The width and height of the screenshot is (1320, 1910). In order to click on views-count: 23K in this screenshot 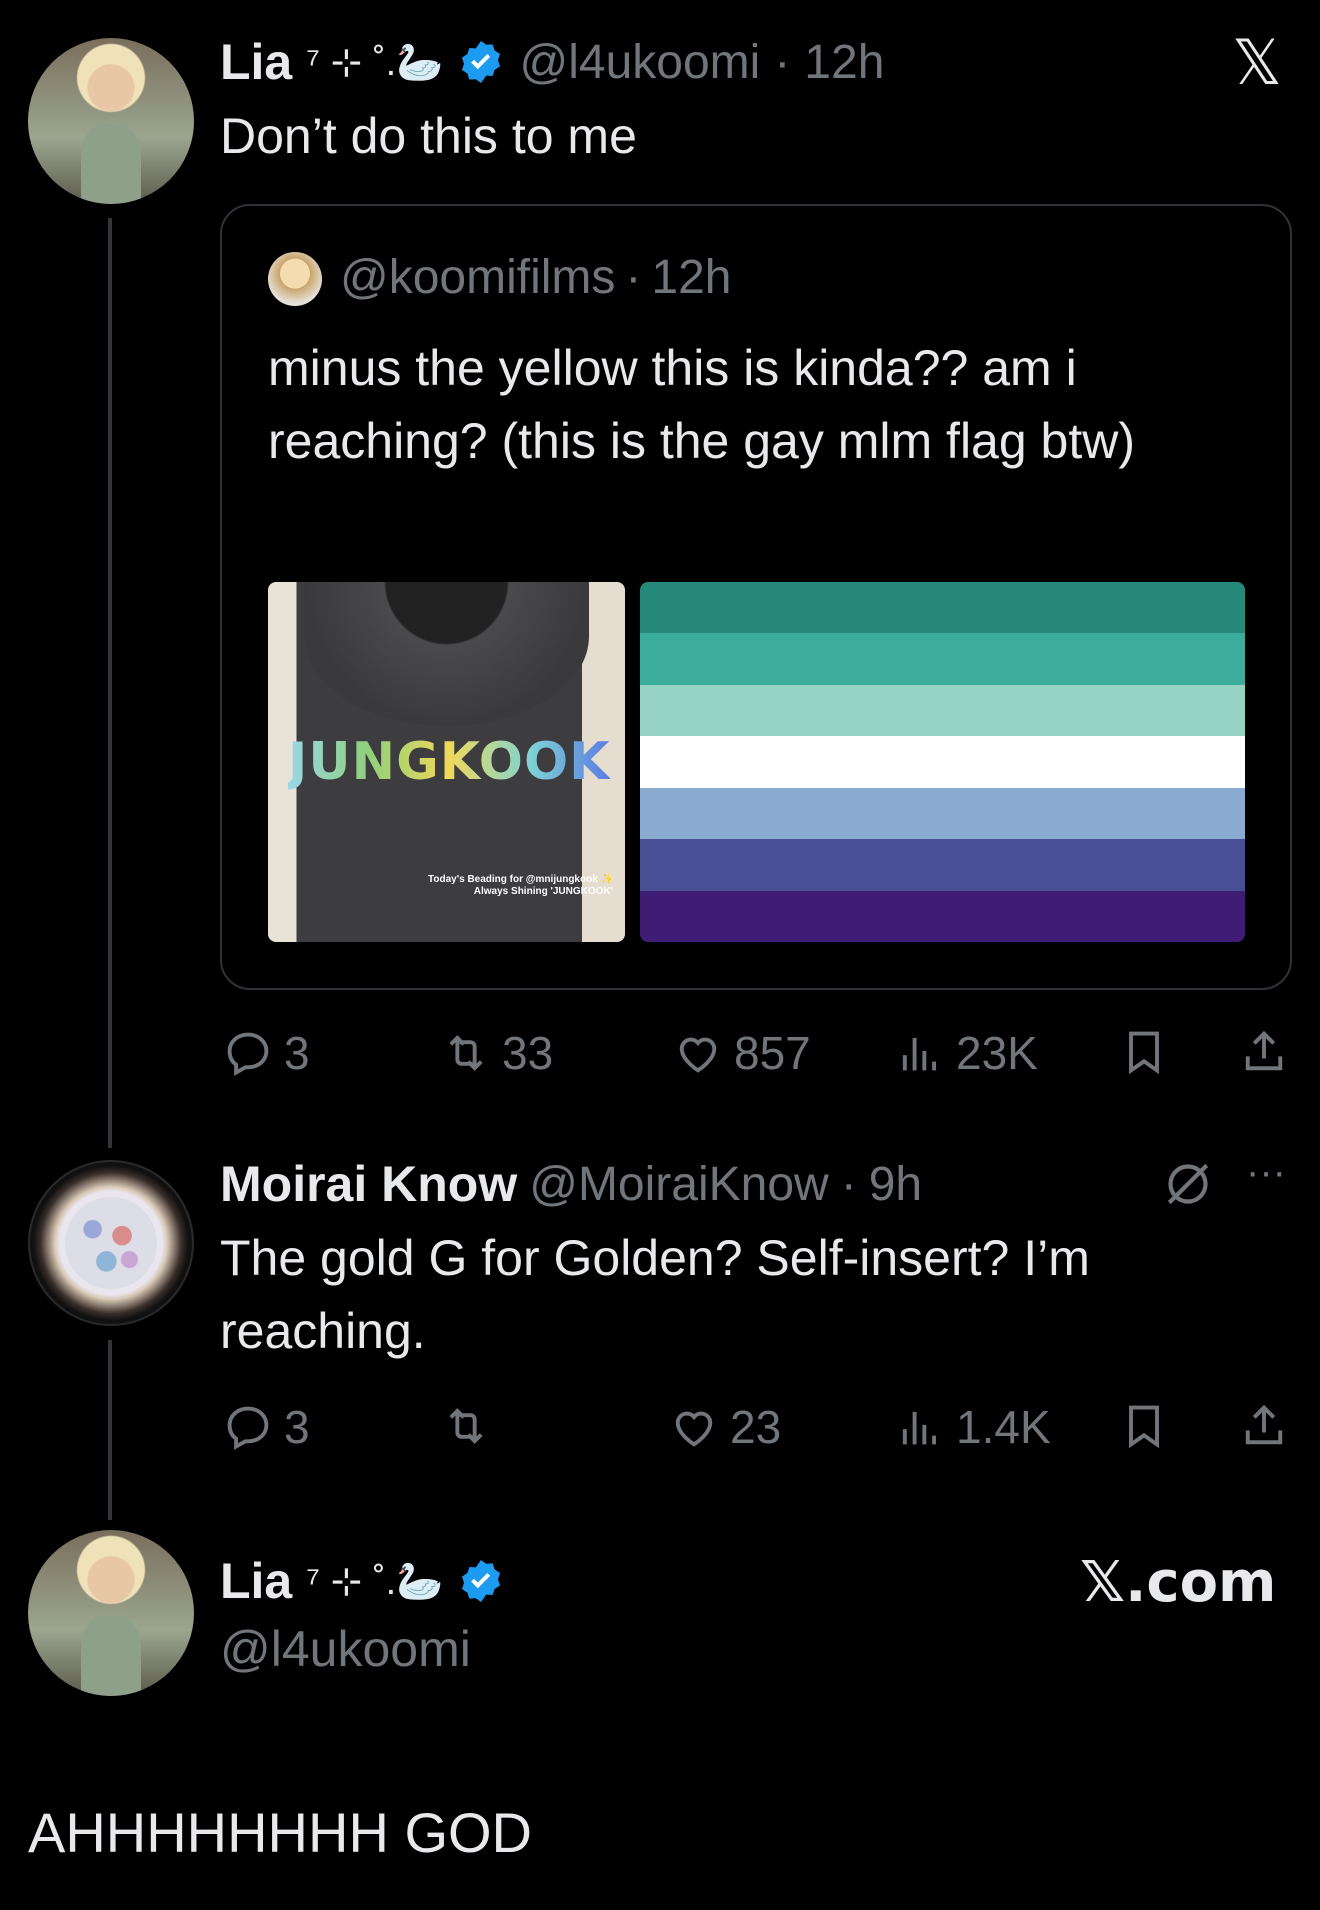, I will do `click(997, 1053)`.